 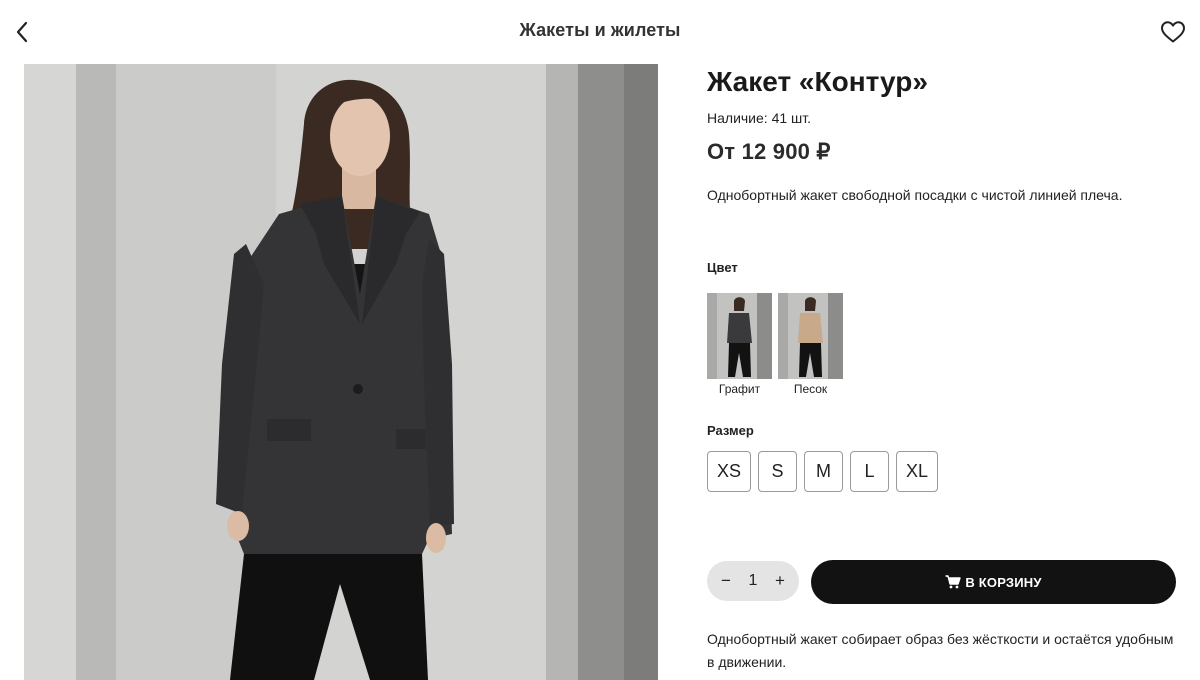 I want to click on size-options: XS S M L XL, so click(x=823, y=471).